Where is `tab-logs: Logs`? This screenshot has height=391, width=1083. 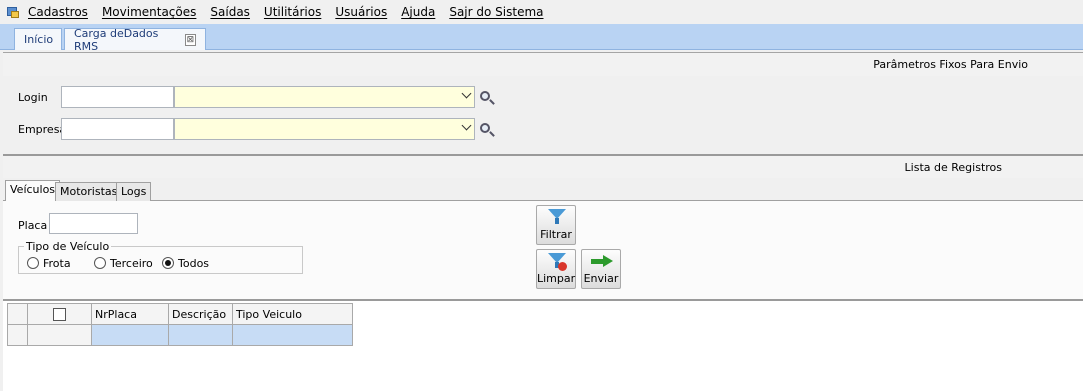 tab-logs: Logs is located at coordinates (134, 191).